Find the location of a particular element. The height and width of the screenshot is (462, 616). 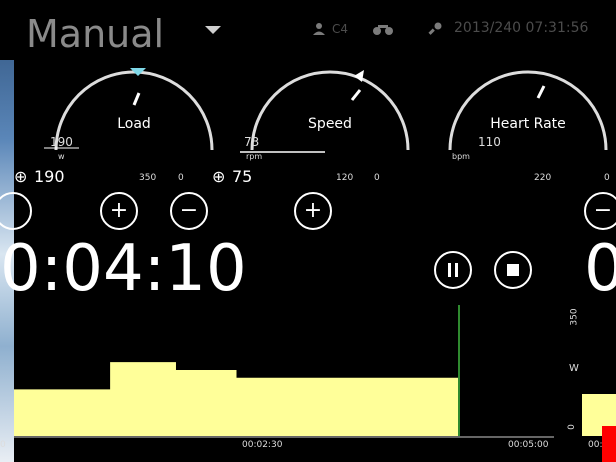

y-tick-max: 350 is located at coordinates (574, 317).